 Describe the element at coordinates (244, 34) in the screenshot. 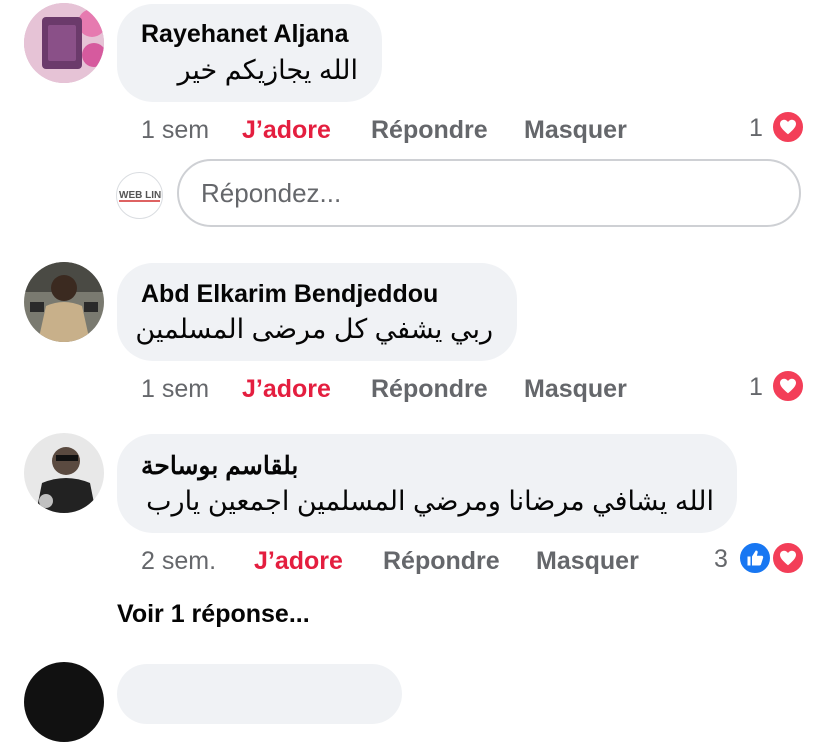

I see `comment-author: Rayehanet Aljana` at that location.